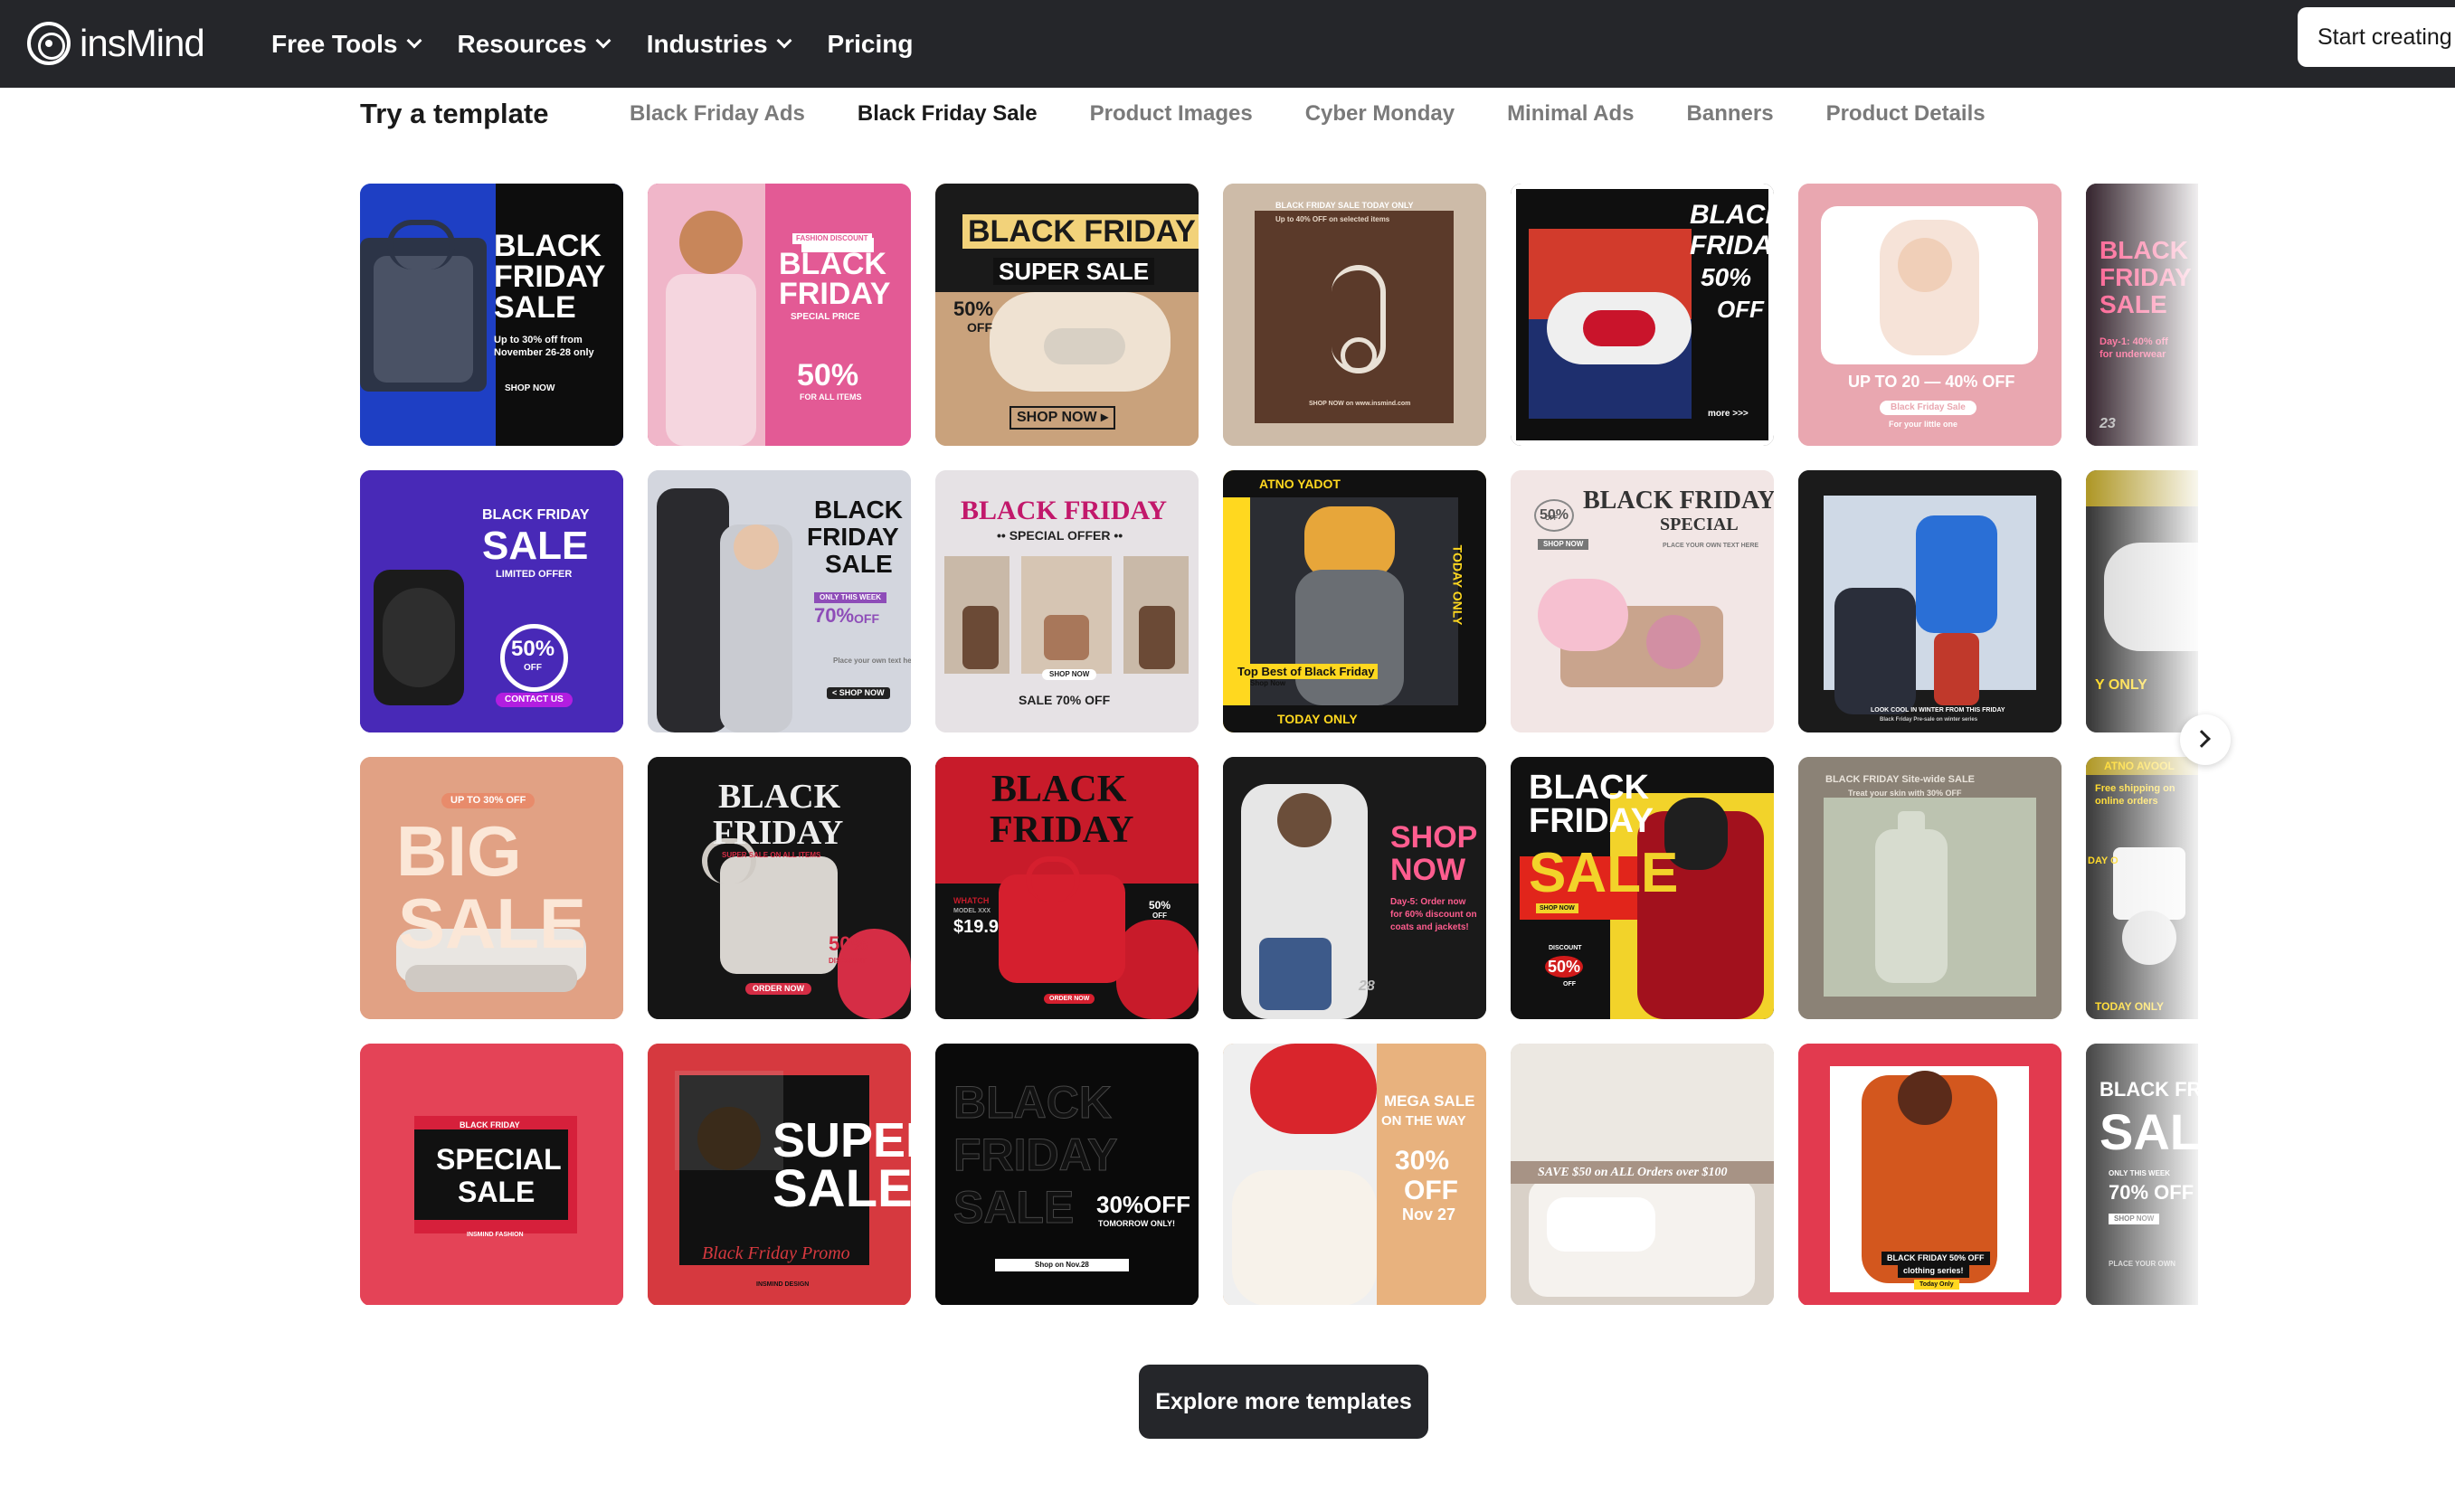 The image size is (2455, 1512). I want to click on nav-pricing: Pricing, so click(871, 44).